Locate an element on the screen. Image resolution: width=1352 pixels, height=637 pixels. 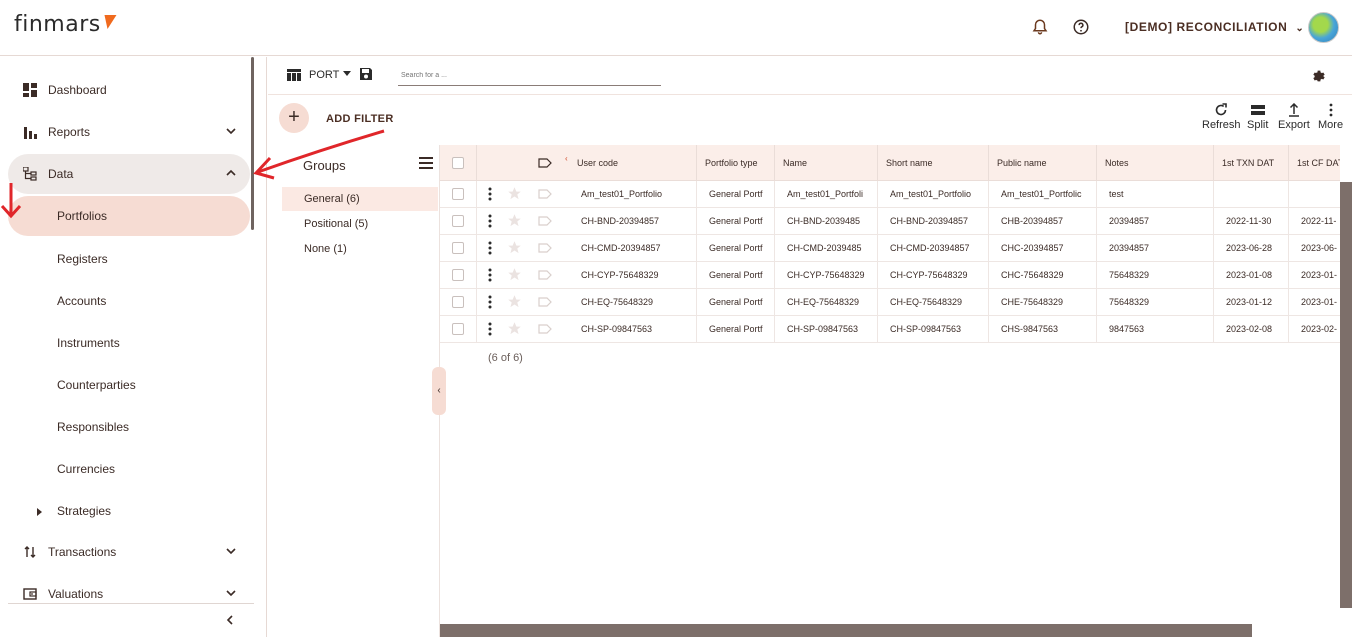
refresh-button: Refresh is located at coordinates (1221, 117).